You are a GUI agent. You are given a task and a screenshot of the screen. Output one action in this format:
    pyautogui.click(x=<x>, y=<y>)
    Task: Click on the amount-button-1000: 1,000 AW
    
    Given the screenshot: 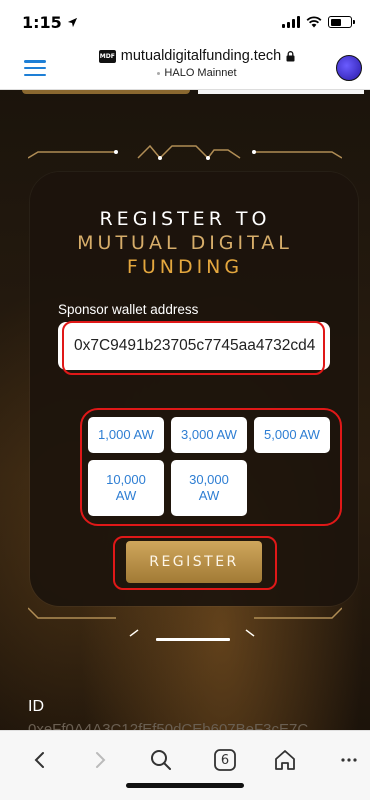 What is the action you would take?
    pyautogui.click(x=126, y=435)
    